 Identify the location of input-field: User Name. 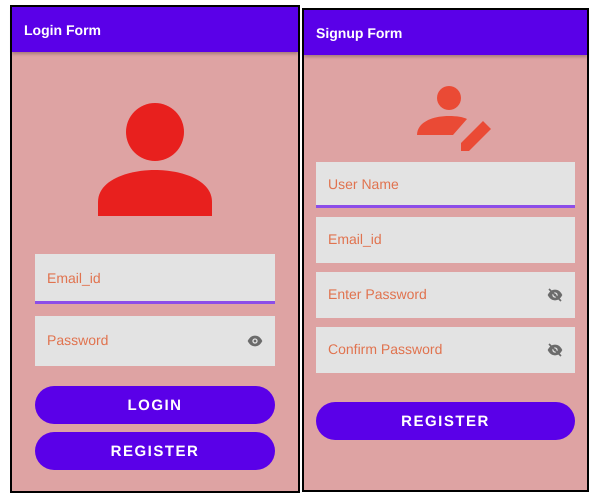
(445, 185).